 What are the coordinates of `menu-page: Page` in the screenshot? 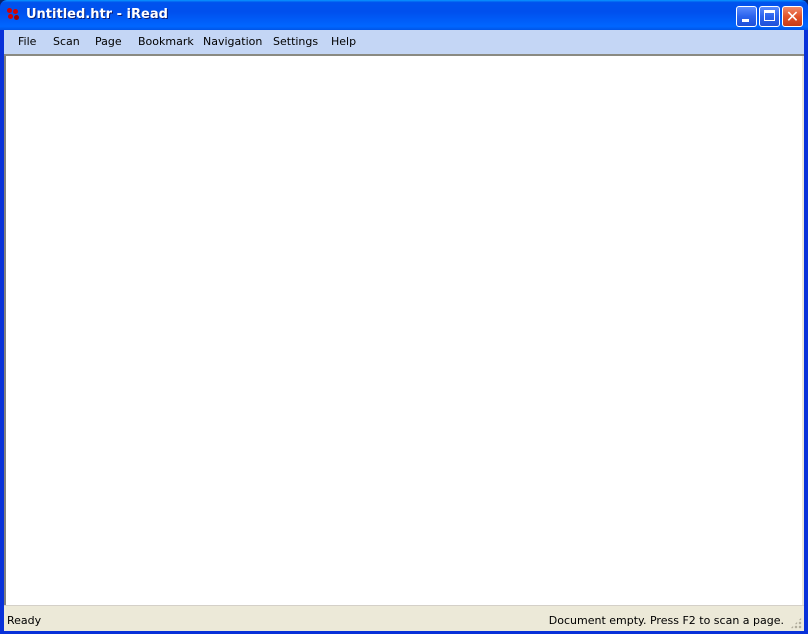 It's located at (108, 41).